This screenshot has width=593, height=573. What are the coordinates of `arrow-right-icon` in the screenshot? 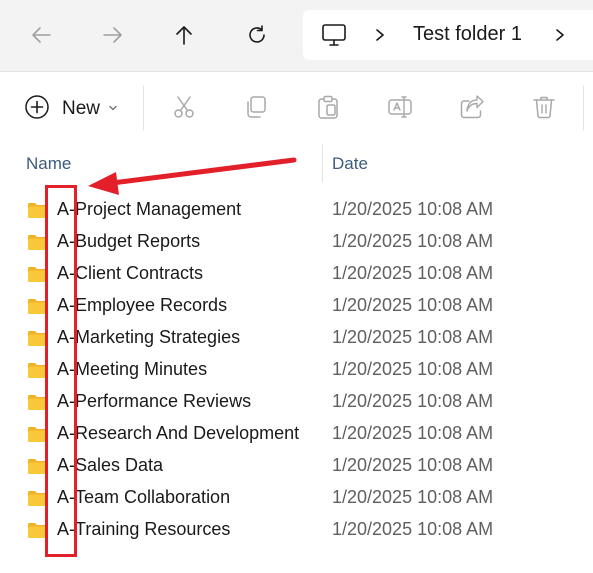 It's located at (112, 35).